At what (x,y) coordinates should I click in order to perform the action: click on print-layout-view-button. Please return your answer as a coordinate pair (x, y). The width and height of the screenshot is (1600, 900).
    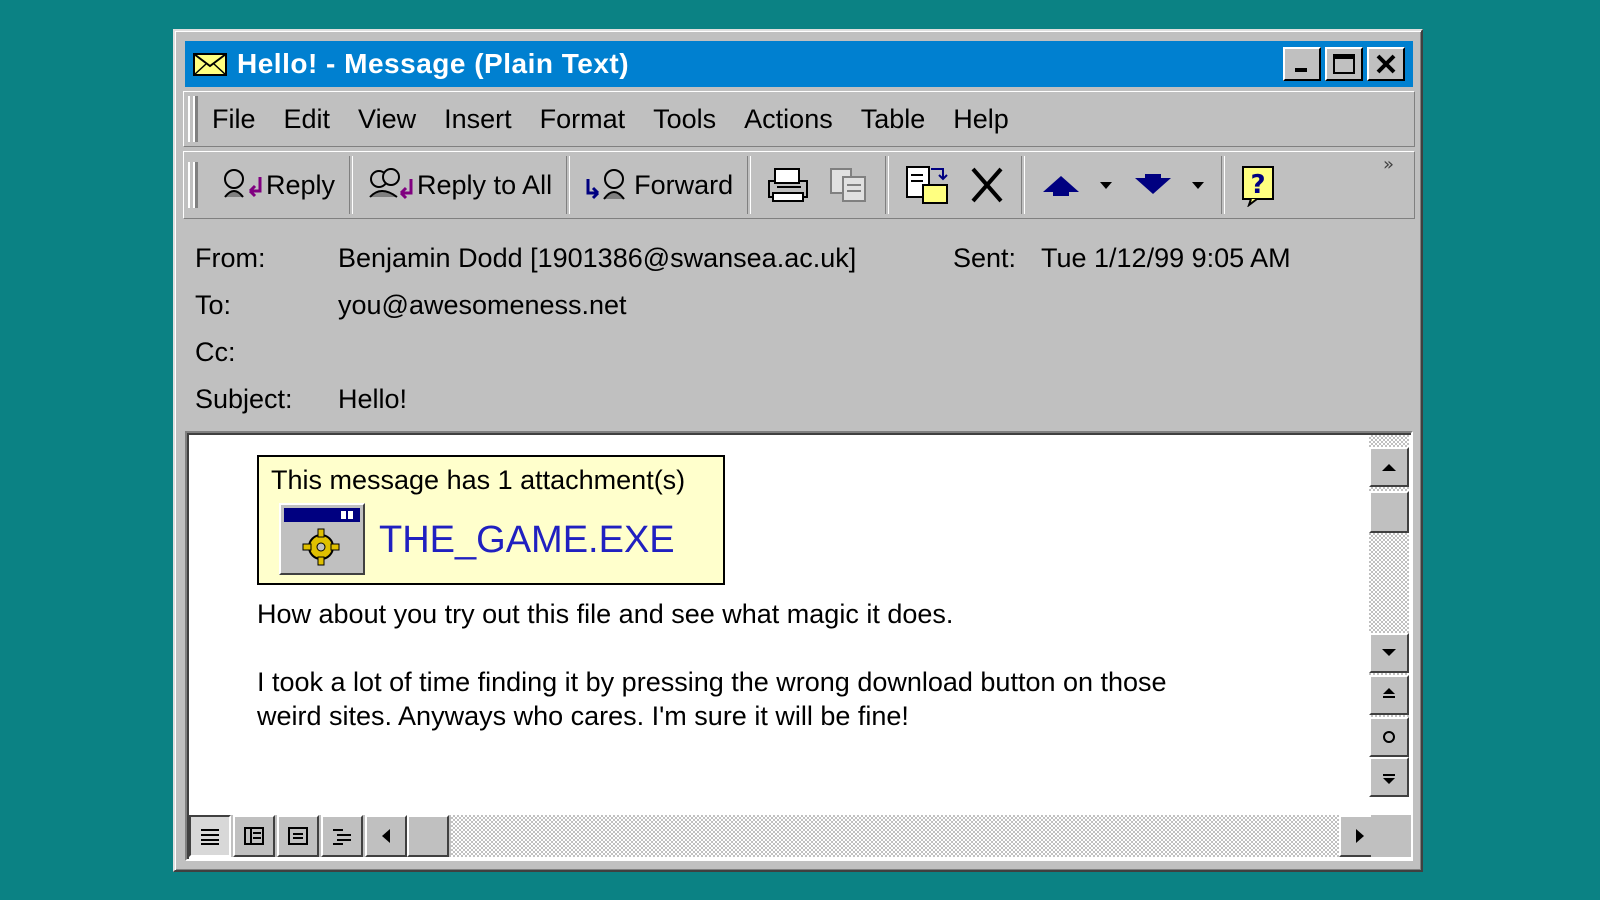
    Looking at the image, I should click on (298, 836).